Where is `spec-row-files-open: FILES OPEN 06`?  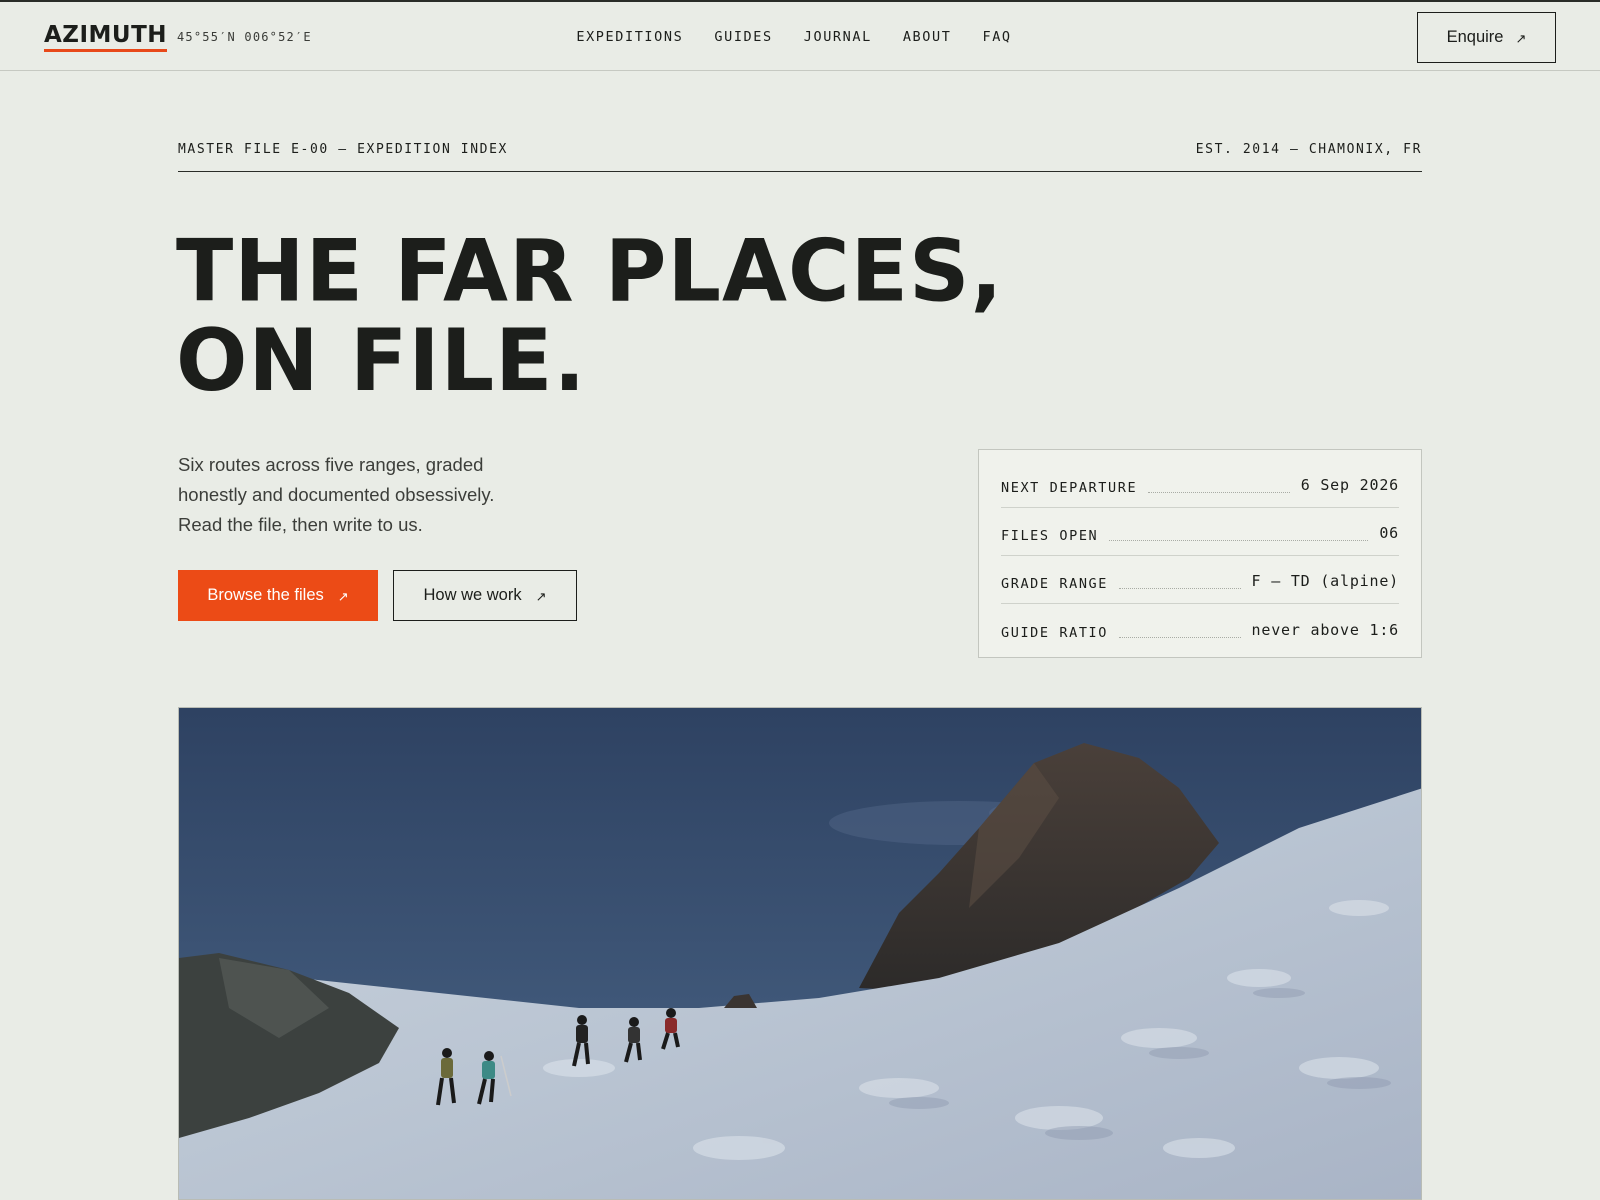 spec-row-files-open: FILES OPEN 06 is located at coordinates (1200, 532).